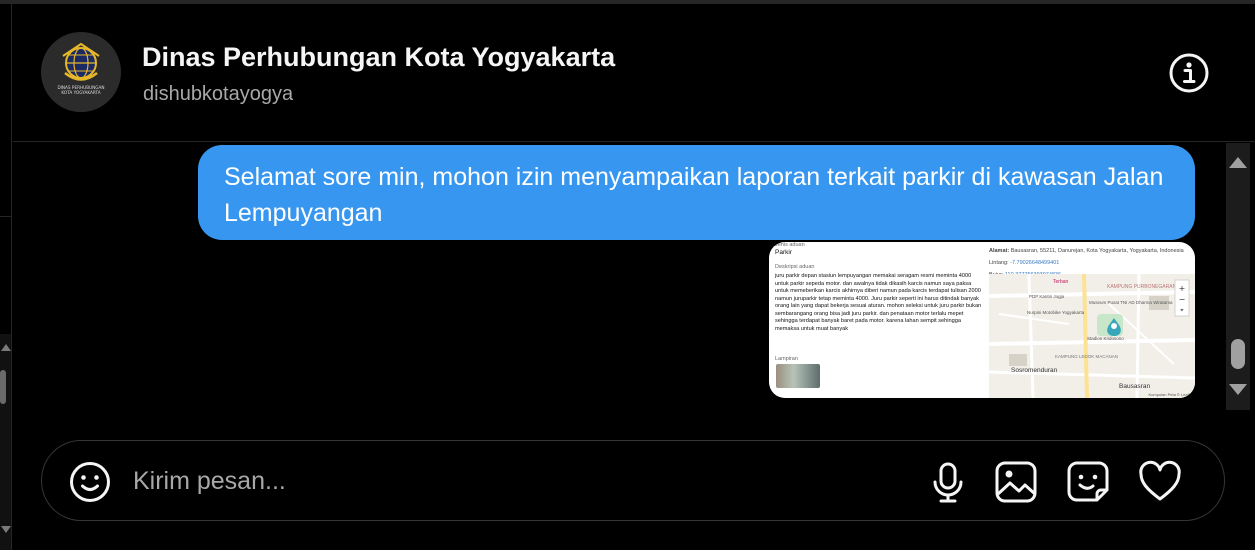 Image resolution: width=1255 pixels, height=550 pixels. I want to click on dishub-logo: DINAS PERHUBUNGAN KOTA YOGYAKARTA, so click(81, 72).